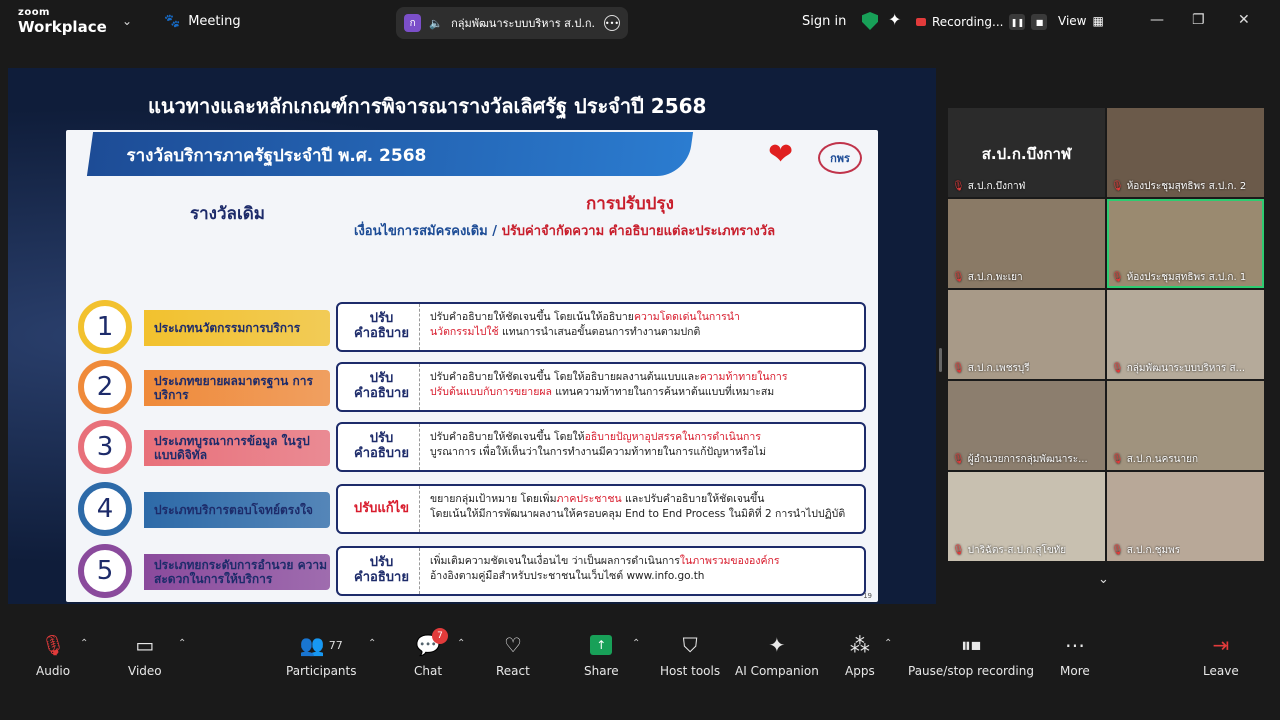 This screenshot has height=720, width=1280. What do you see at coordinates (1185, 425) in the screenshot?
I see `participant-tile: 🎙 ส.ป.ก.นครนายก` at bounding box center [1185, 425].